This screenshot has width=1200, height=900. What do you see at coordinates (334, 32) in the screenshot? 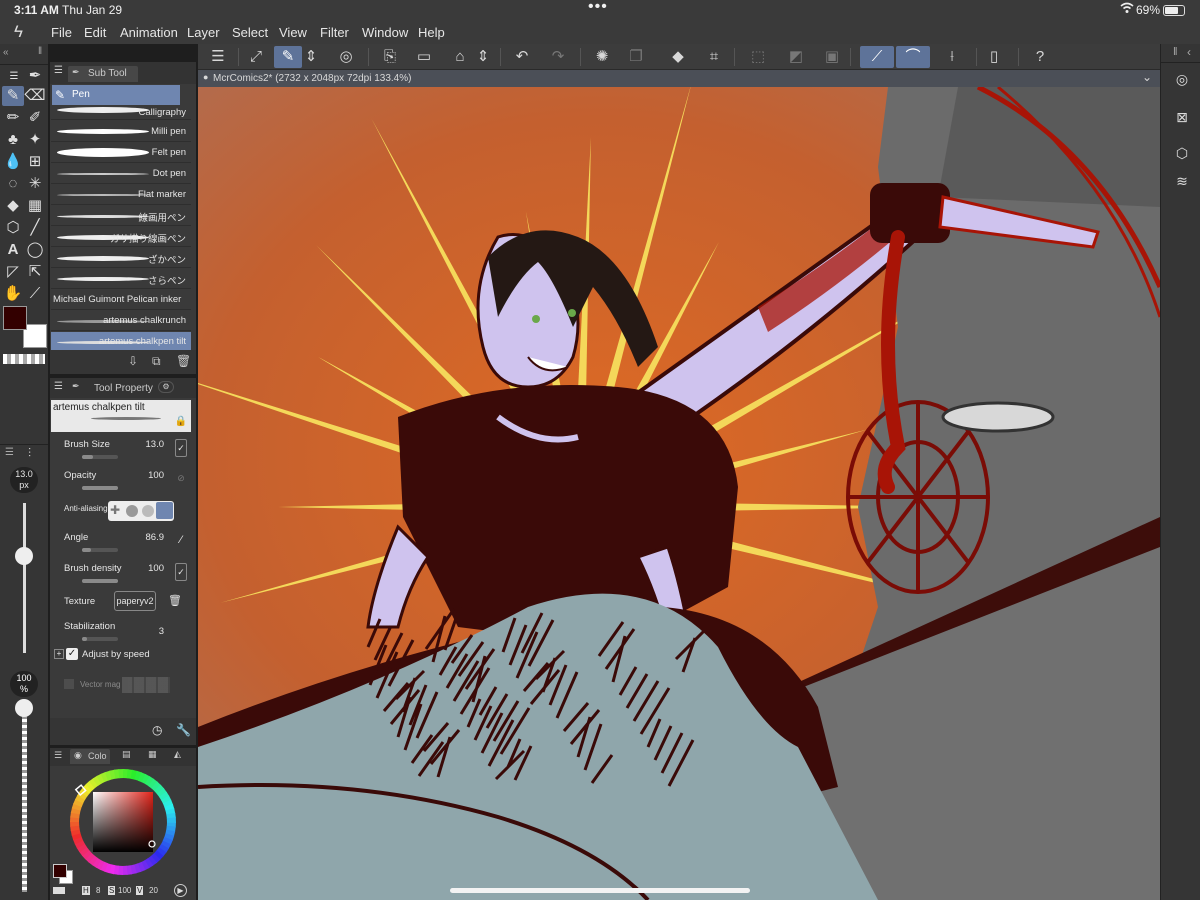
I see `menu-filter: Filter` at bounding box center [334, 32].